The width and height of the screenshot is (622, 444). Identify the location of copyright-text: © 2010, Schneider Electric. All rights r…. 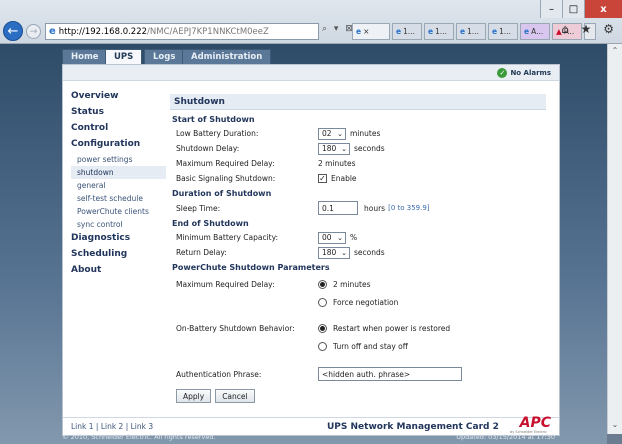
(139, 437).